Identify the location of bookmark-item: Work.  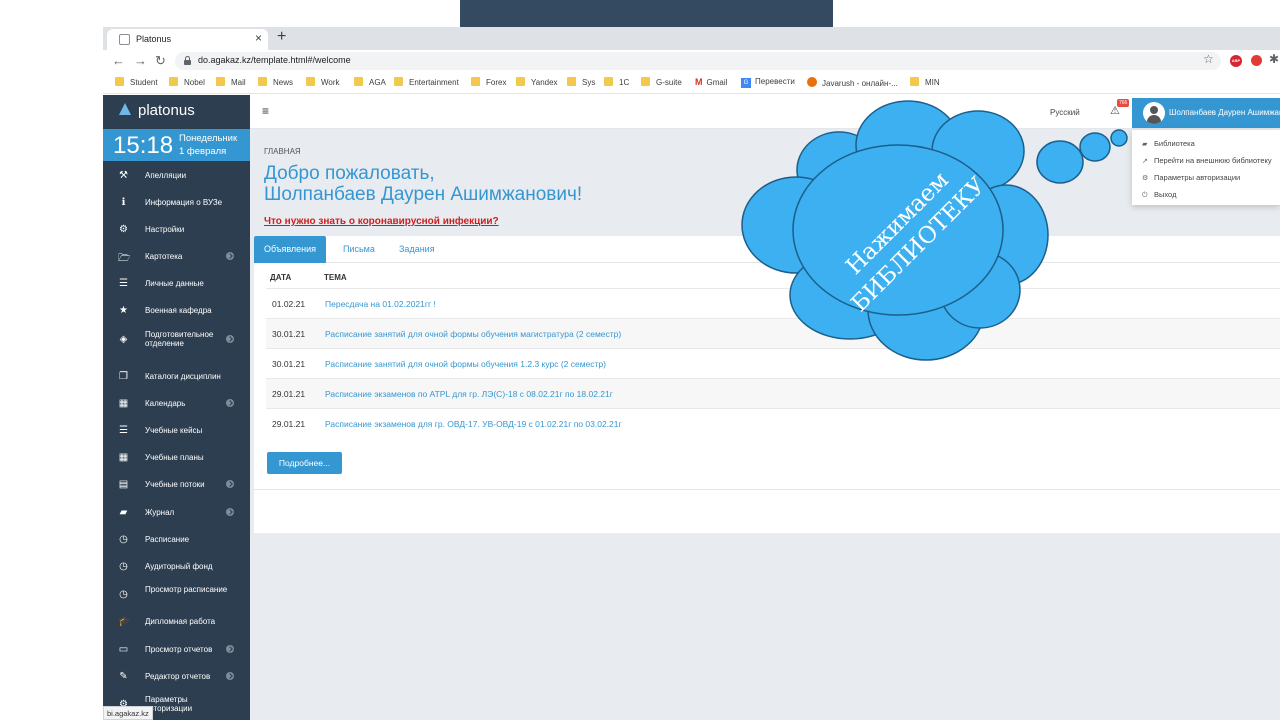
(323, 83).